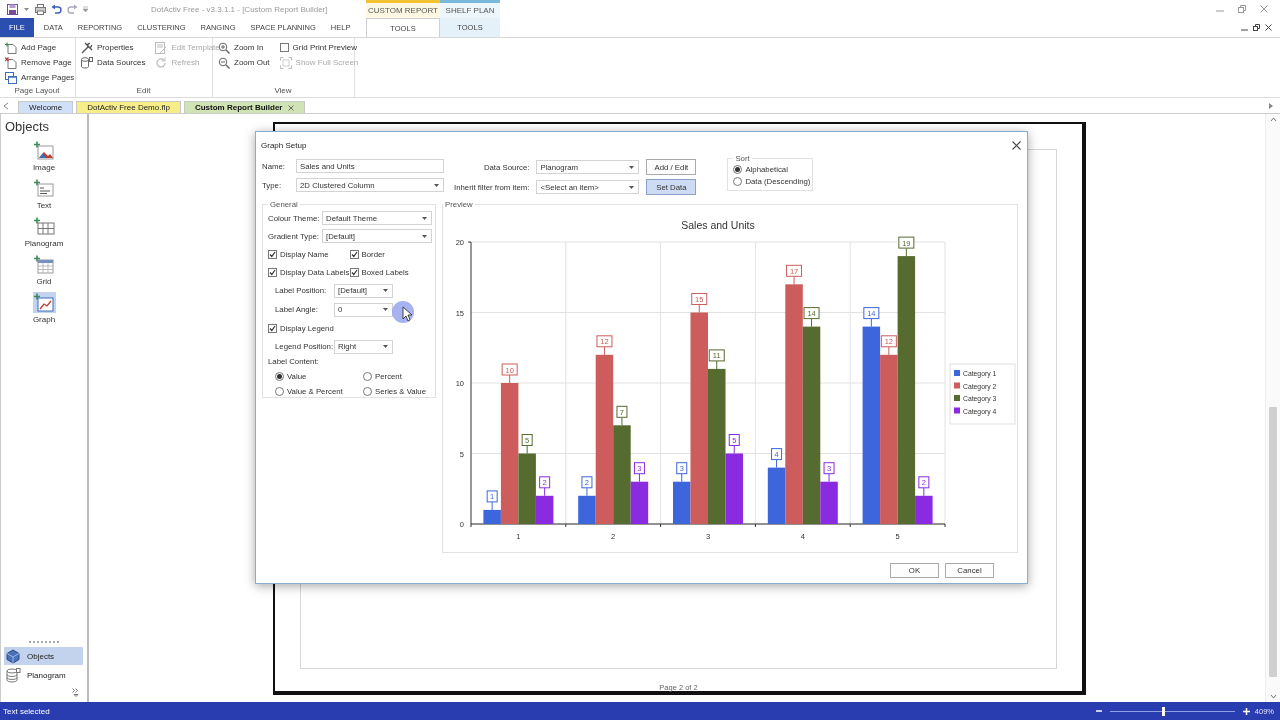 This screenshot has width=1280, height=720. I want to click on full-screen-icon, so click(285, 62).